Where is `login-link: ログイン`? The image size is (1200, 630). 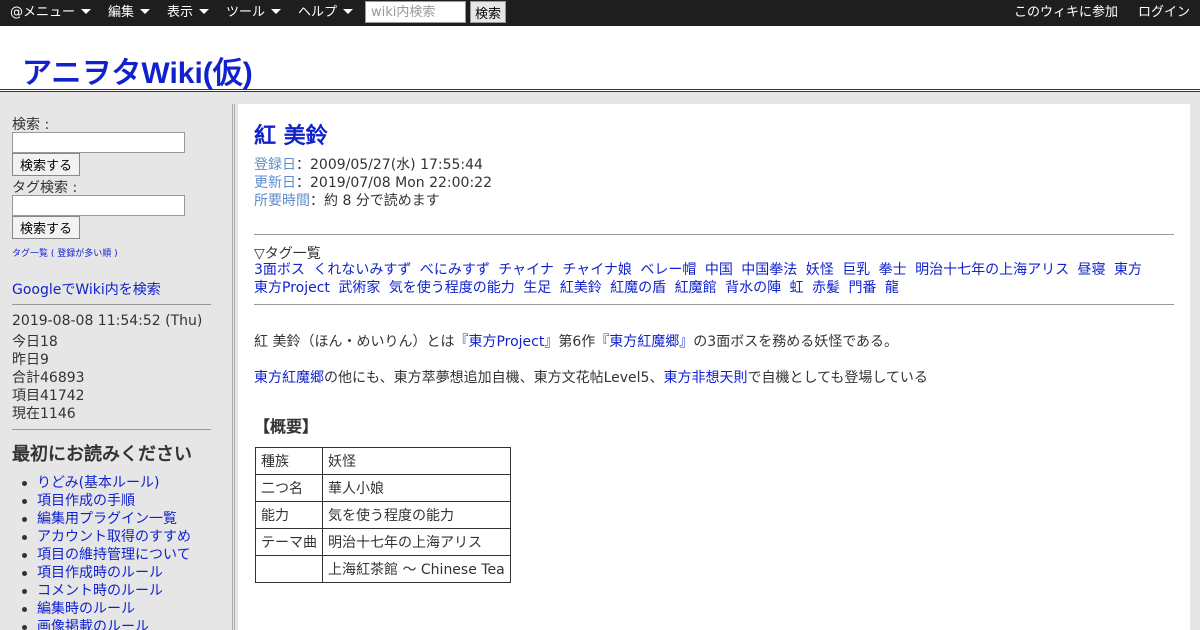
login-link: ログイン is located at coordinates (1164, 13).